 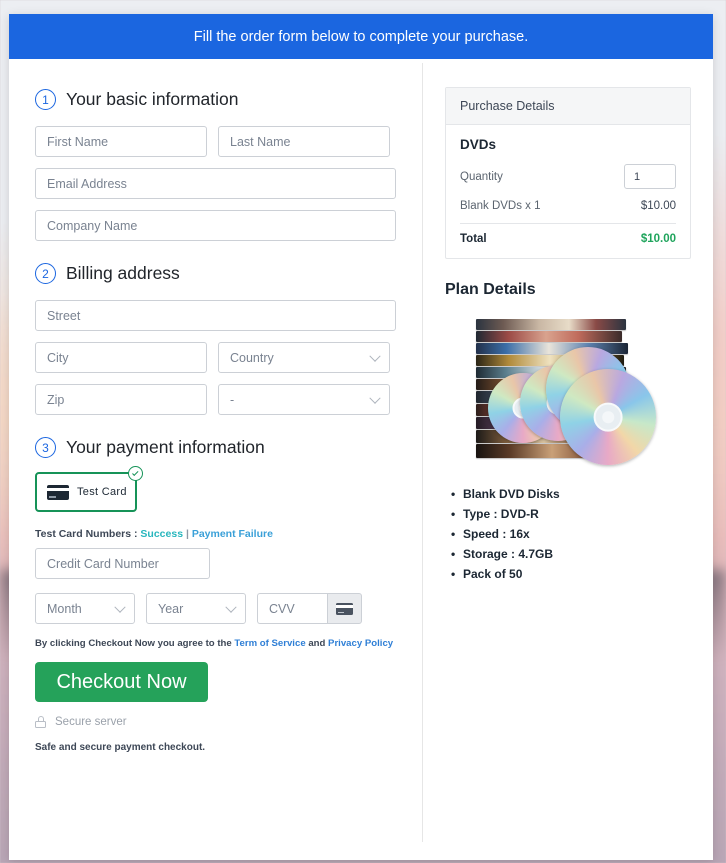 I want to click on credit-card-number-input: Credit Card Number, so click(x=122, y=563).